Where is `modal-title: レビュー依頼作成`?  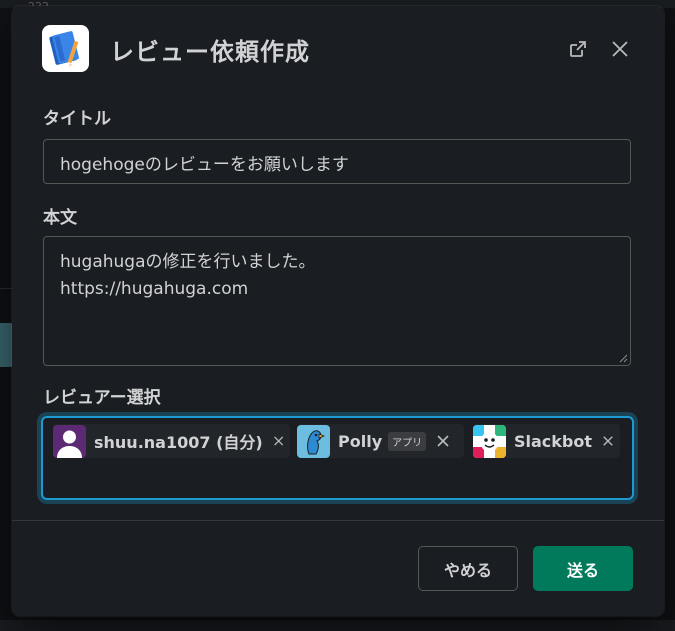
modal-title: レビュー依頼作成 is located at coordinates (210, 52).